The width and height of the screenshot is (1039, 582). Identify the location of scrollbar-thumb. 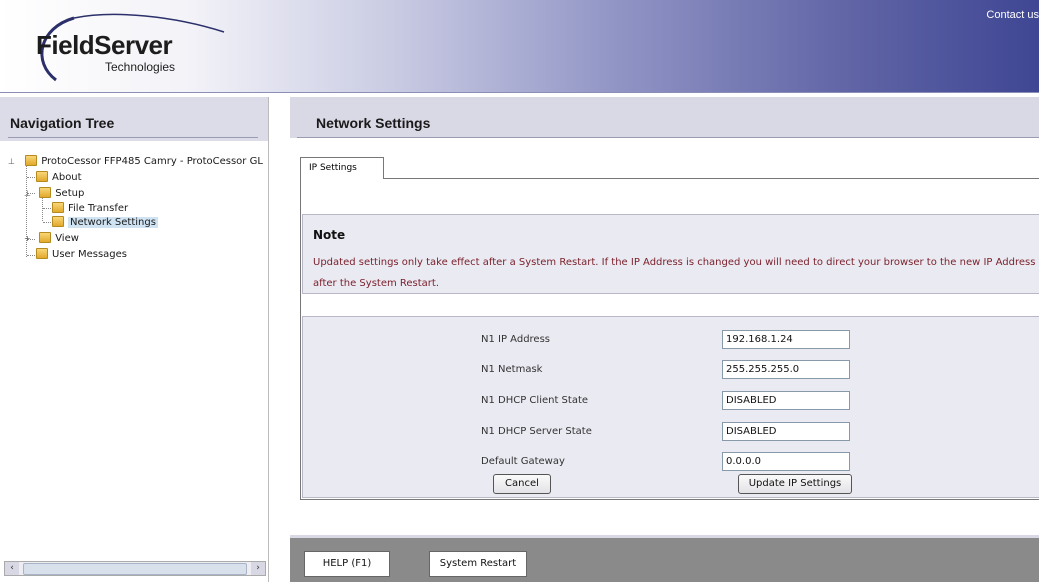
(135, 569).